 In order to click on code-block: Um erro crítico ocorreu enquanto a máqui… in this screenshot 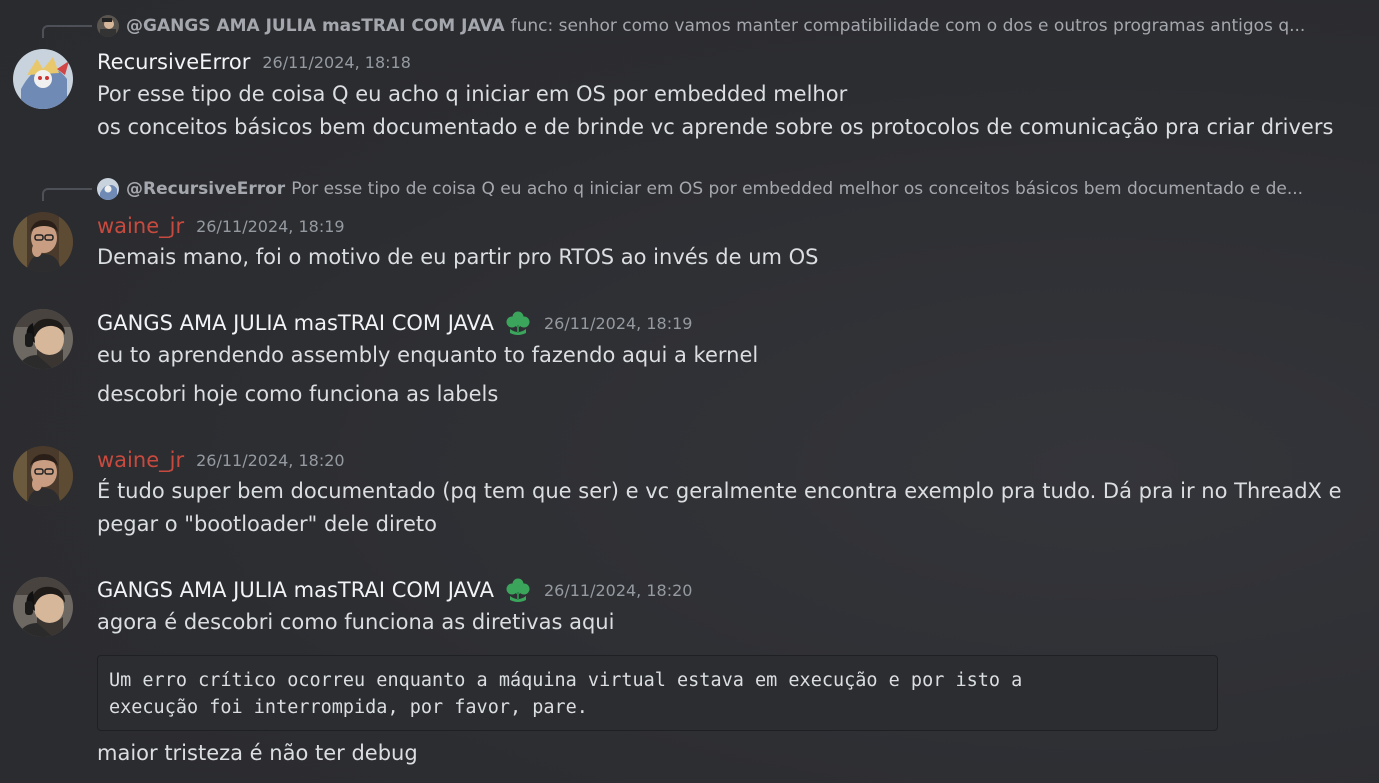, I will do `click(657, 693)`.